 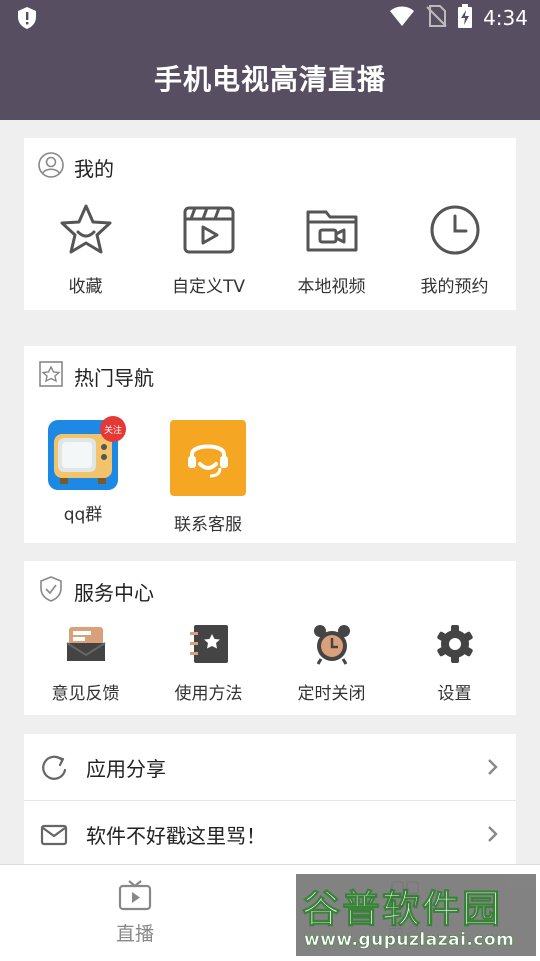 I want to click on watermark: 谷普软件园 www.gupuzlazai.com, so click(x=416, y=915).